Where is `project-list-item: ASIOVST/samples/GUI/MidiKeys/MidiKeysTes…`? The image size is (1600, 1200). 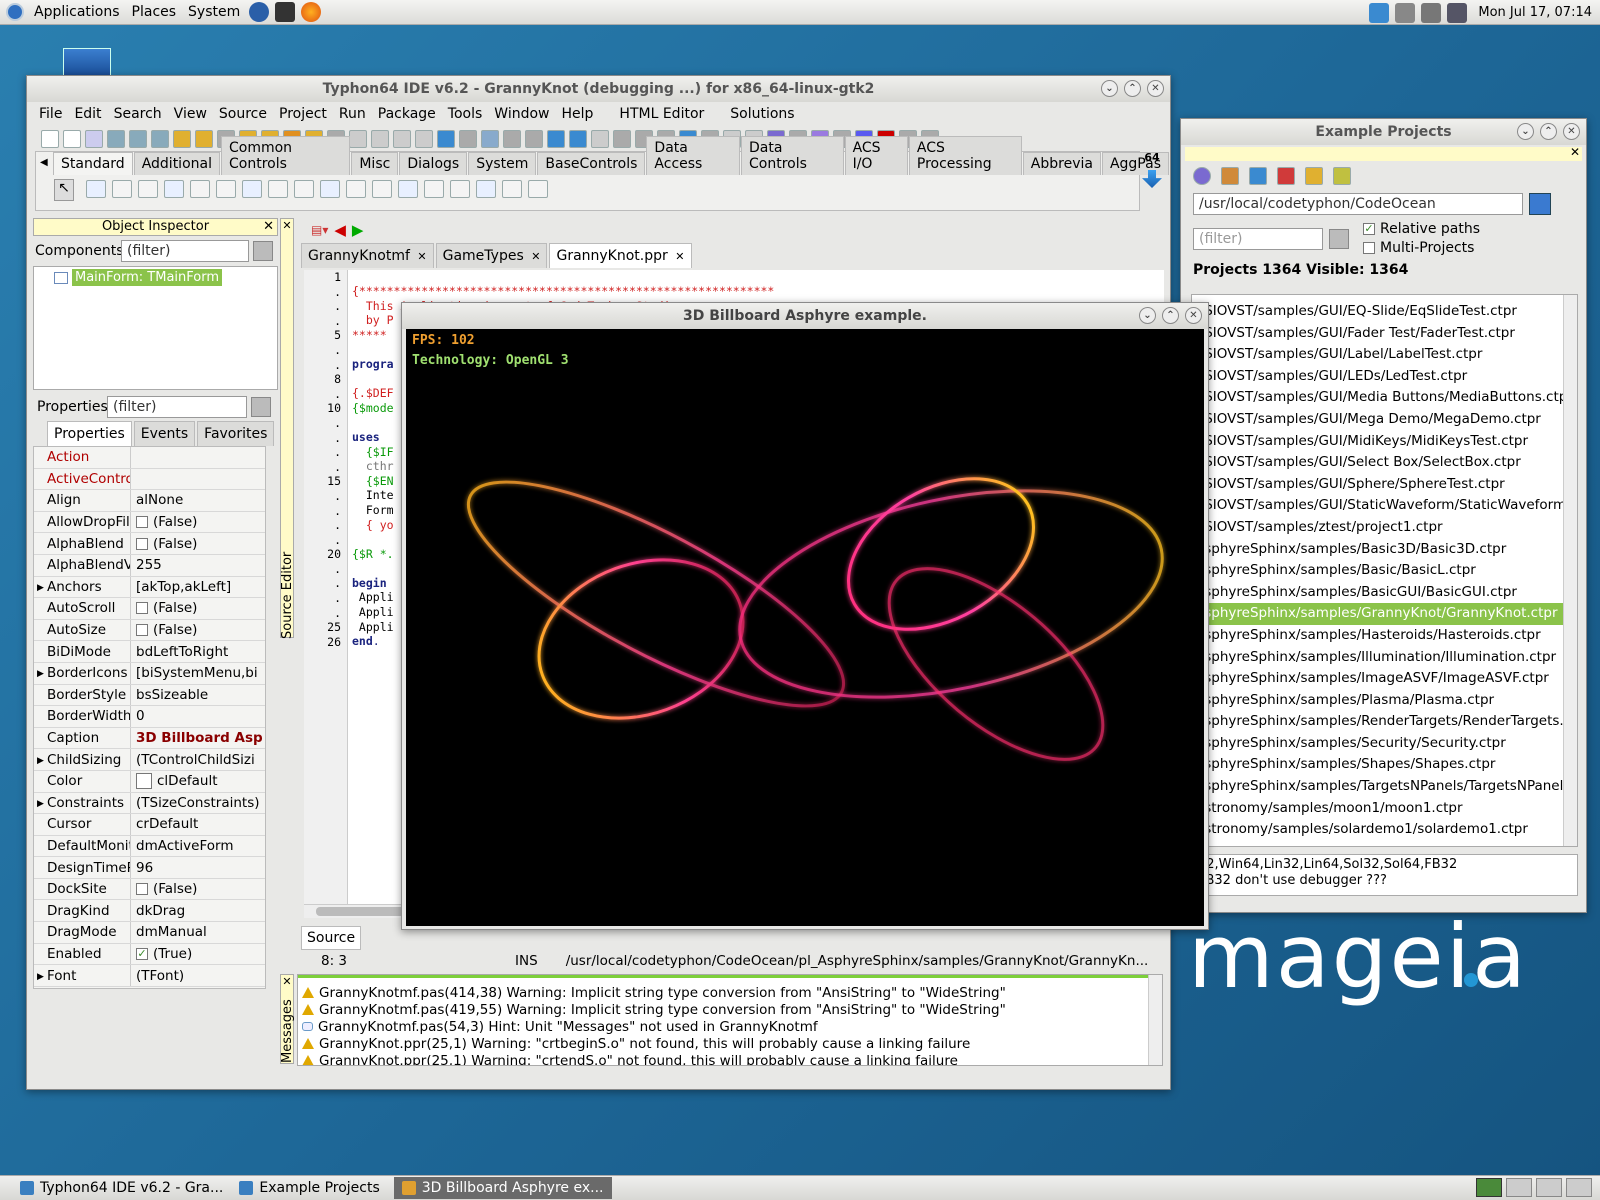
project-list-item: ASIOVST/samples/GUI/MidiKeys/MidiKeysTes… is located at coordinates (1384, 442).